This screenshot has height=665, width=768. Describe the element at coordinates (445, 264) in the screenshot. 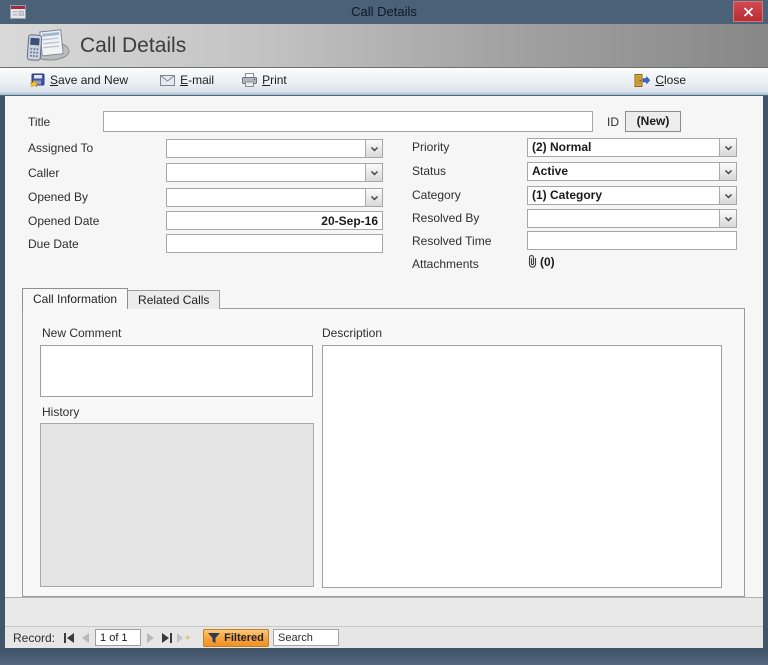

I see `attachments-label: Attachments` at that location.